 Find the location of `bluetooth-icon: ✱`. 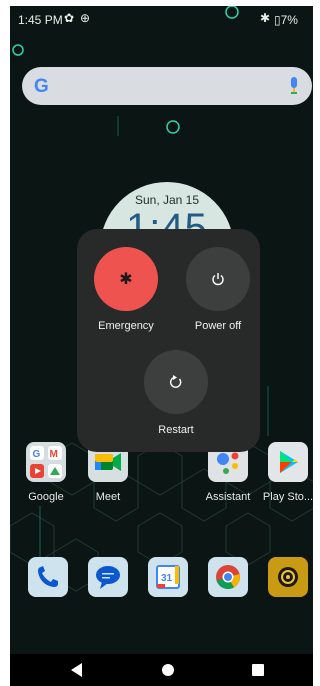

bluetooth-icon: ✱ is located at coordinates (265, 18).